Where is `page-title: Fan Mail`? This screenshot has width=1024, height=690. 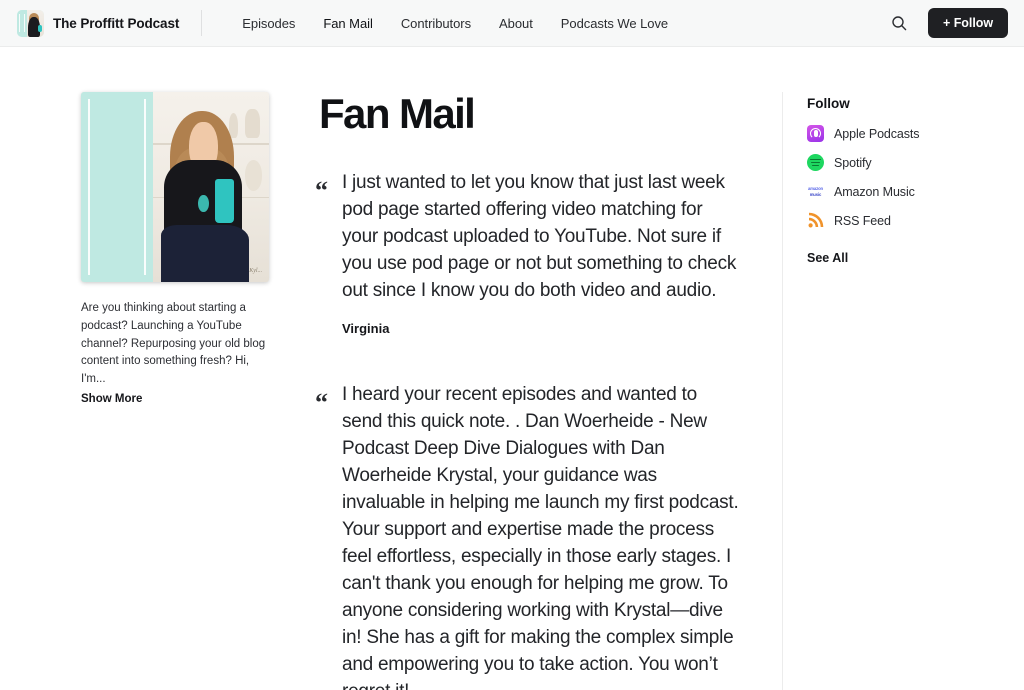
page-title: Fan Mail is located at coordinates (397, 113).